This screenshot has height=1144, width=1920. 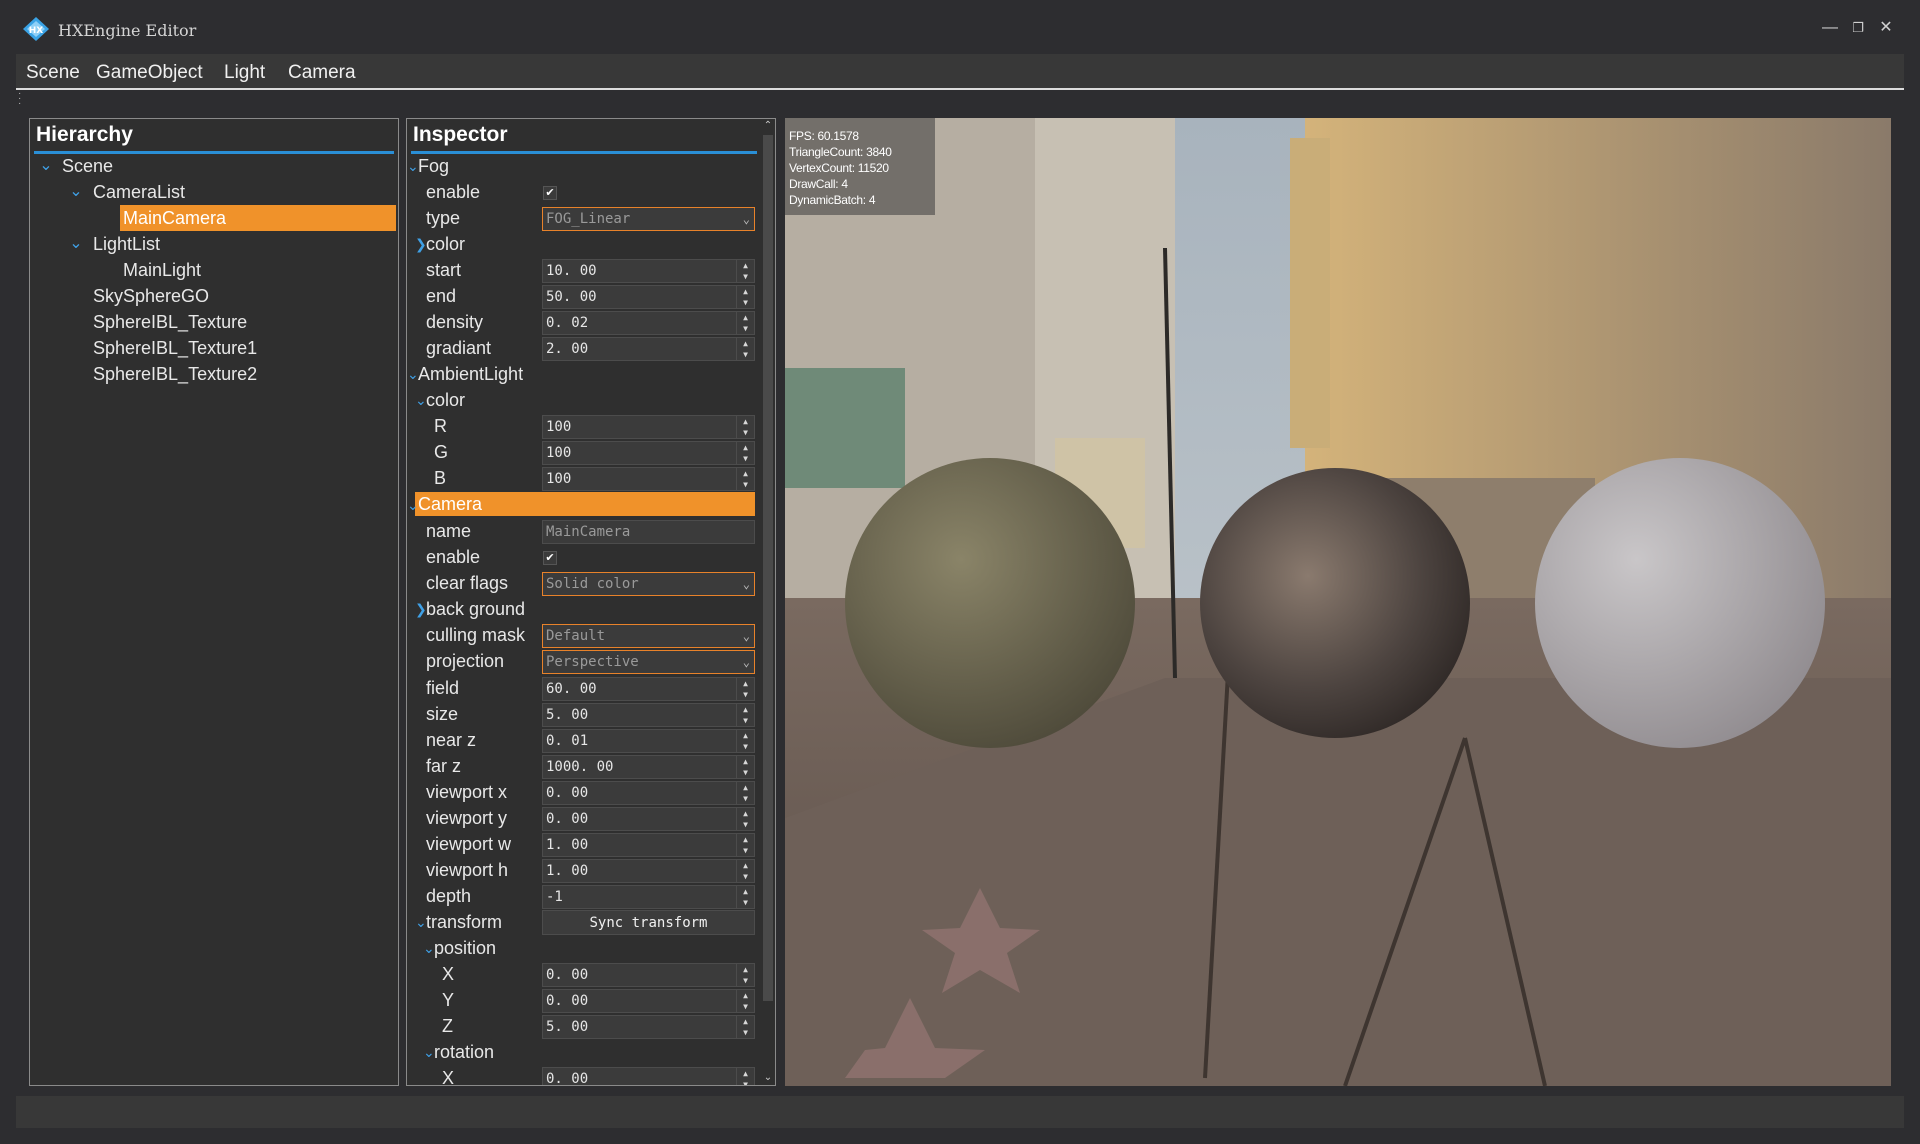 What do you see at coordinates (648, 689) in the screenshot?
I see `camera-field-spinbox: 60. 00 ▲ ▼` at bounding box center [648, 689].